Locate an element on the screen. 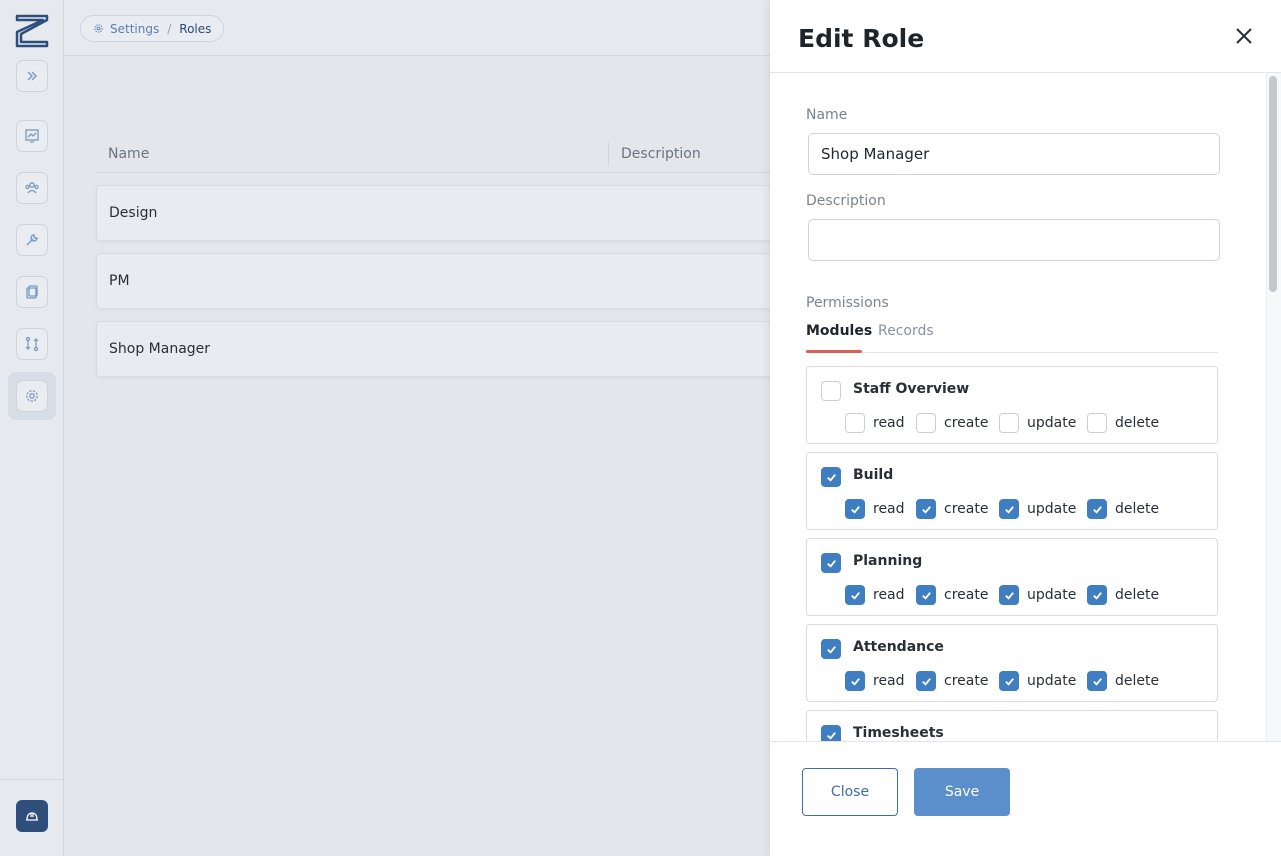 Image resolution: width=1281 pixels, height=856 pixels. name-label: Name is located at coordinates (827, 115).